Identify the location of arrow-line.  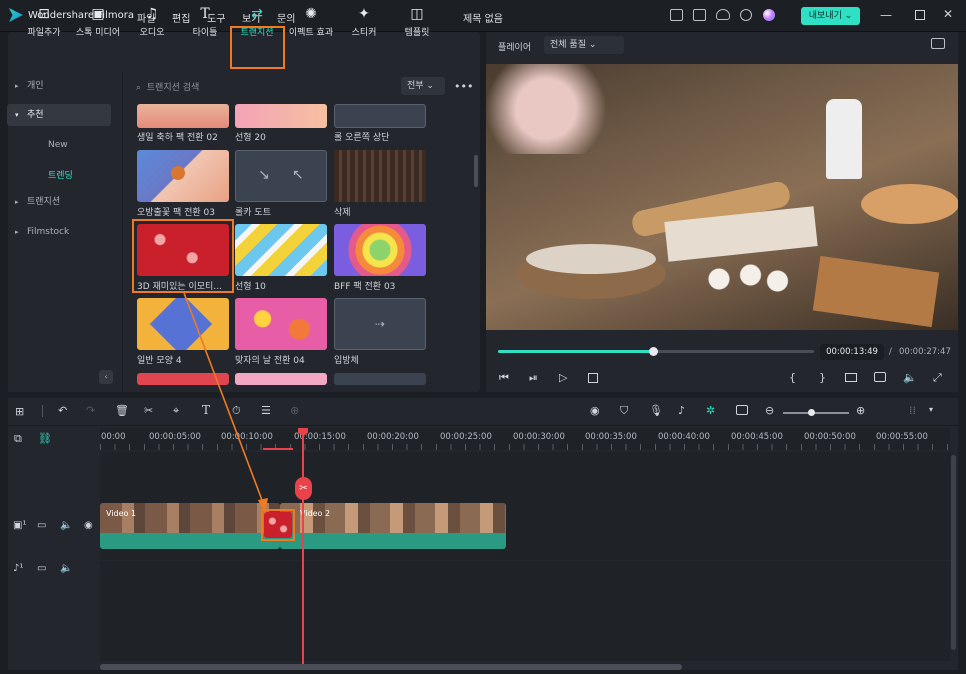
(224, 400).